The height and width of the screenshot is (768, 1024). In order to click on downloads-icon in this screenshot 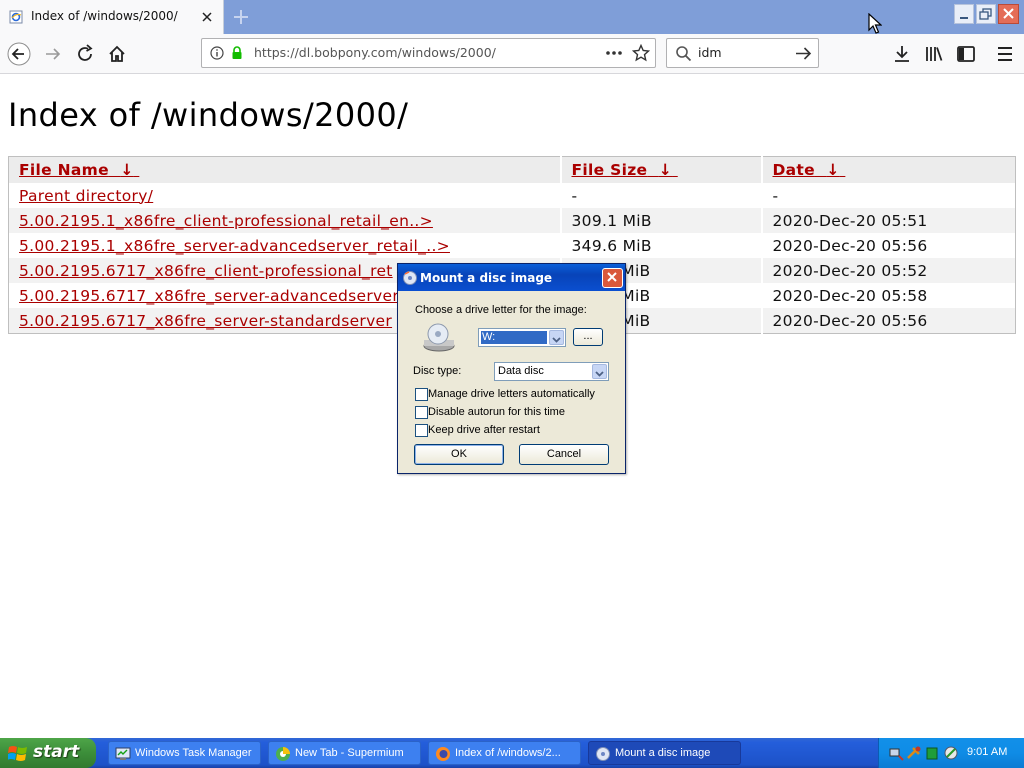, I will do `click(902, 54)`.